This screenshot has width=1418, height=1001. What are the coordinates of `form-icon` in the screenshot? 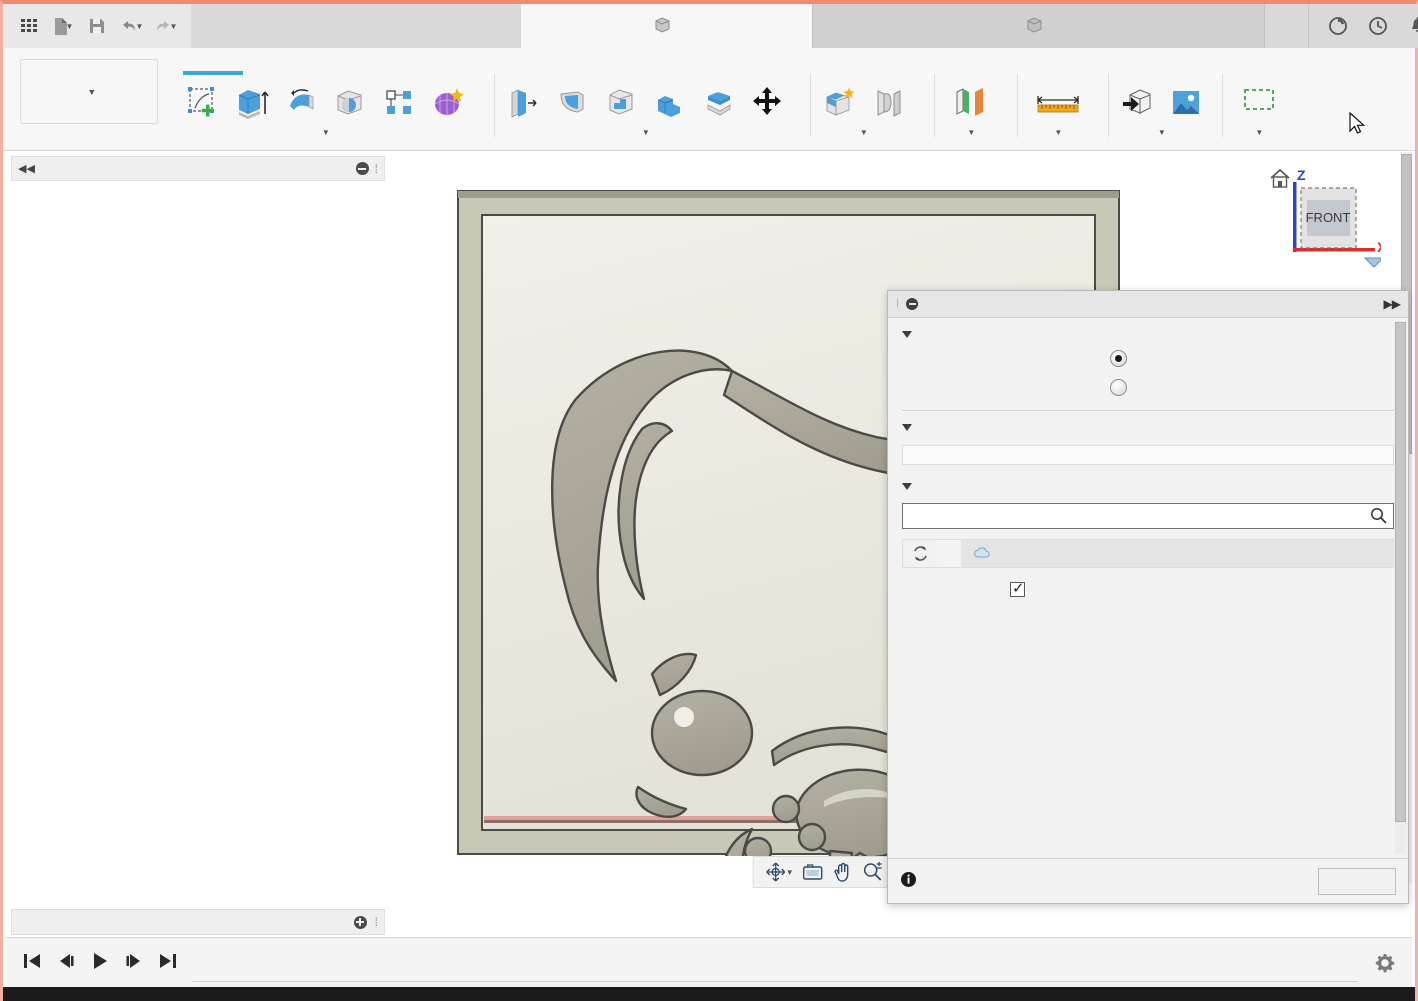 It's located at (448, 102).